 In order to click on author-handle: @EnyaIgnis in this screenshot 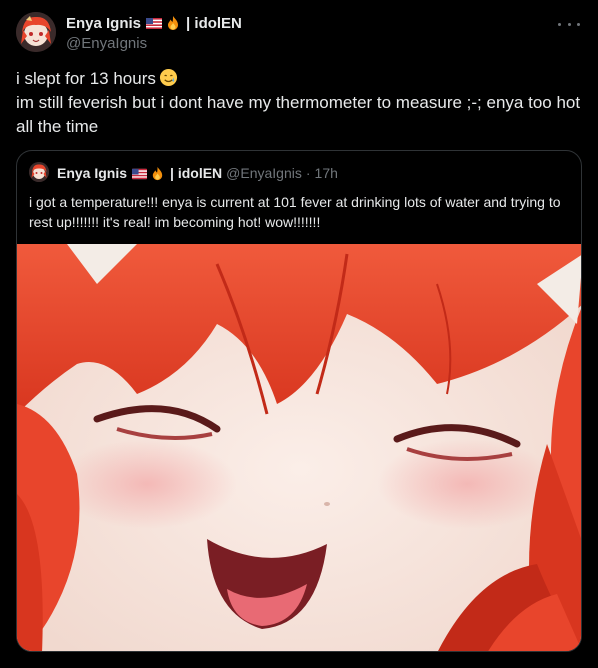, I will do `click(106, 43)`.